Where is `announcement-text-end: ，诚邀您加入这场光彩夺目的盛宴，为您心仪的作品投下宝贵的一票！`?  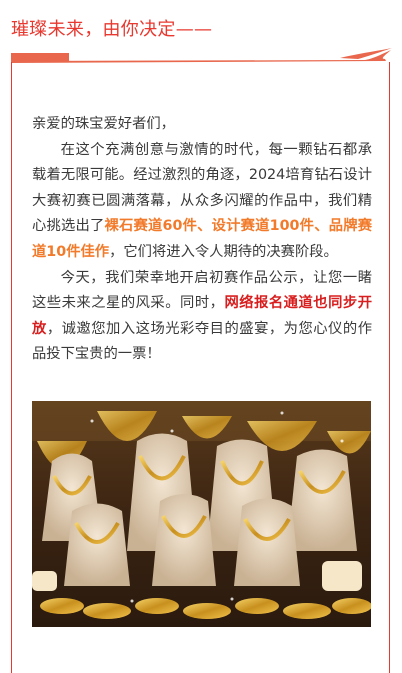
announcement-text-end: ，诚邀您加入这场光彩夺目的盛宴，为您心仪的作品投下宝贵的一票！ is located at coordinates (202, 341).